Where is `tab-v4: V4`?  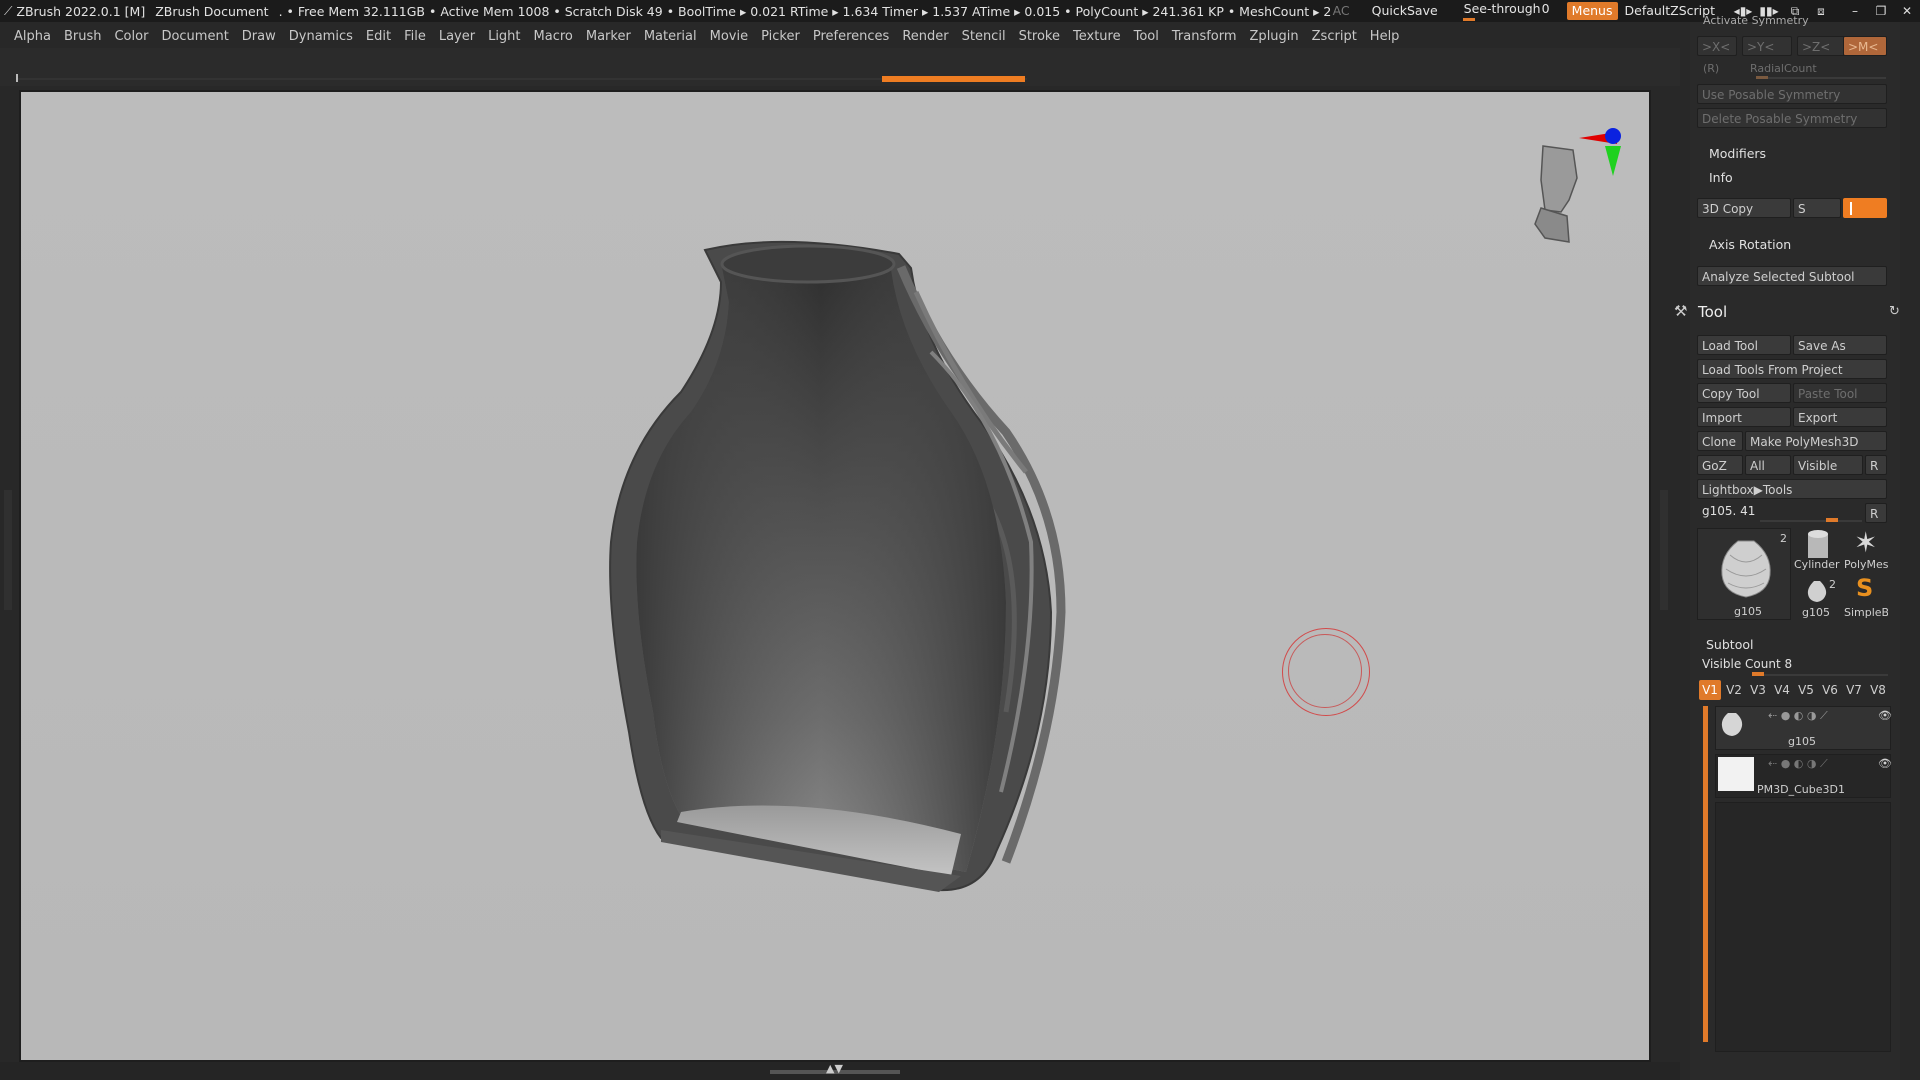
tab-v4: V4 is located at coordinates (1782, 690).